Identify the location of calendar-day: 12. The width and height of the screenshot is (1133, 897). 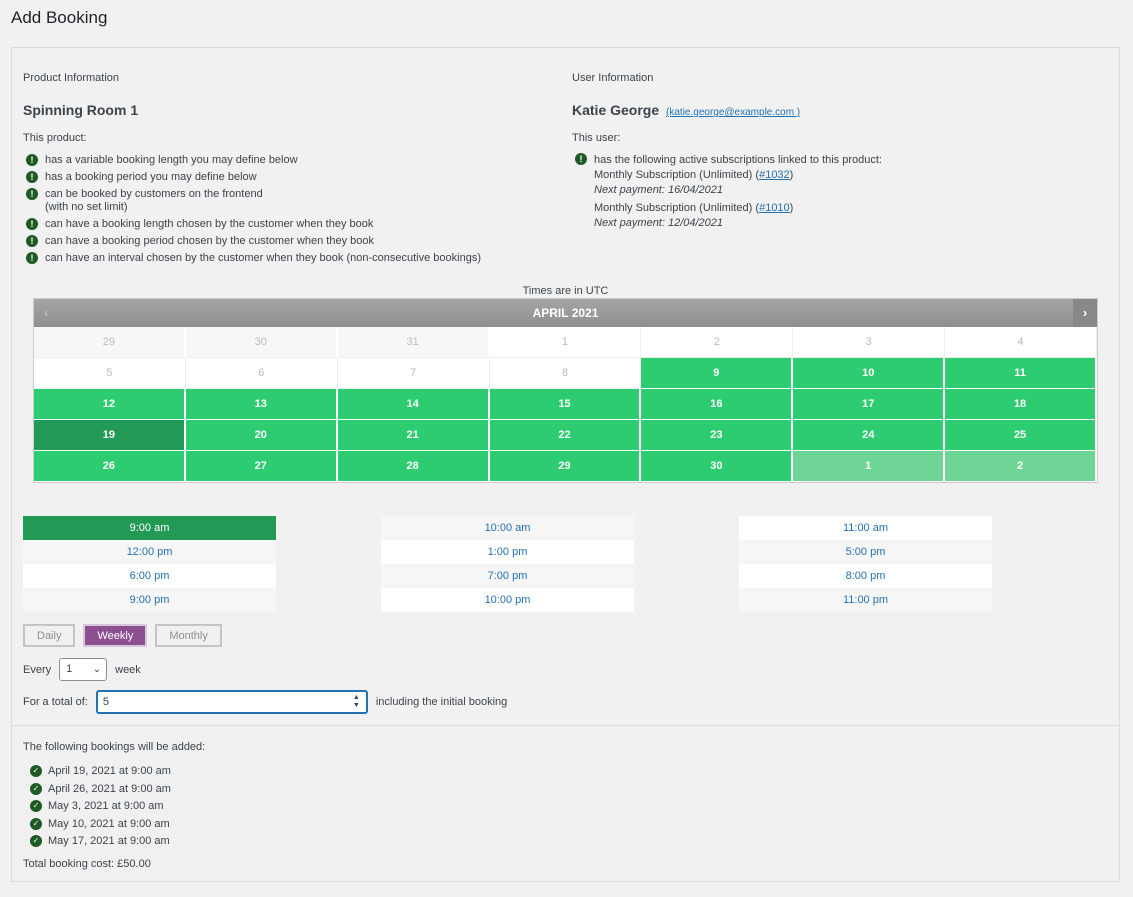
(110, 404).